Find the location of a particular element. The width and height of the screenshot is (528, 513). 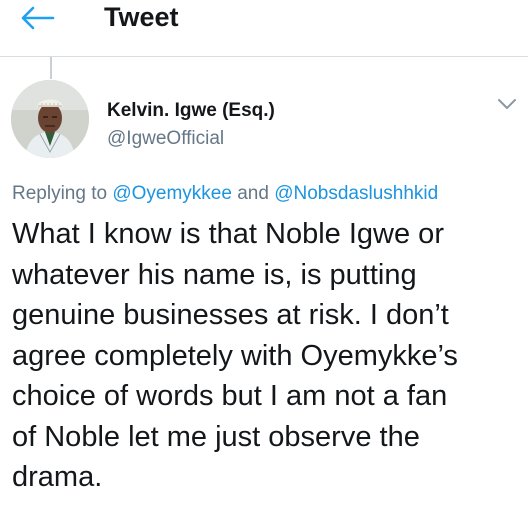

replying-to-label: Replying to is located at coordinates (62, 193).